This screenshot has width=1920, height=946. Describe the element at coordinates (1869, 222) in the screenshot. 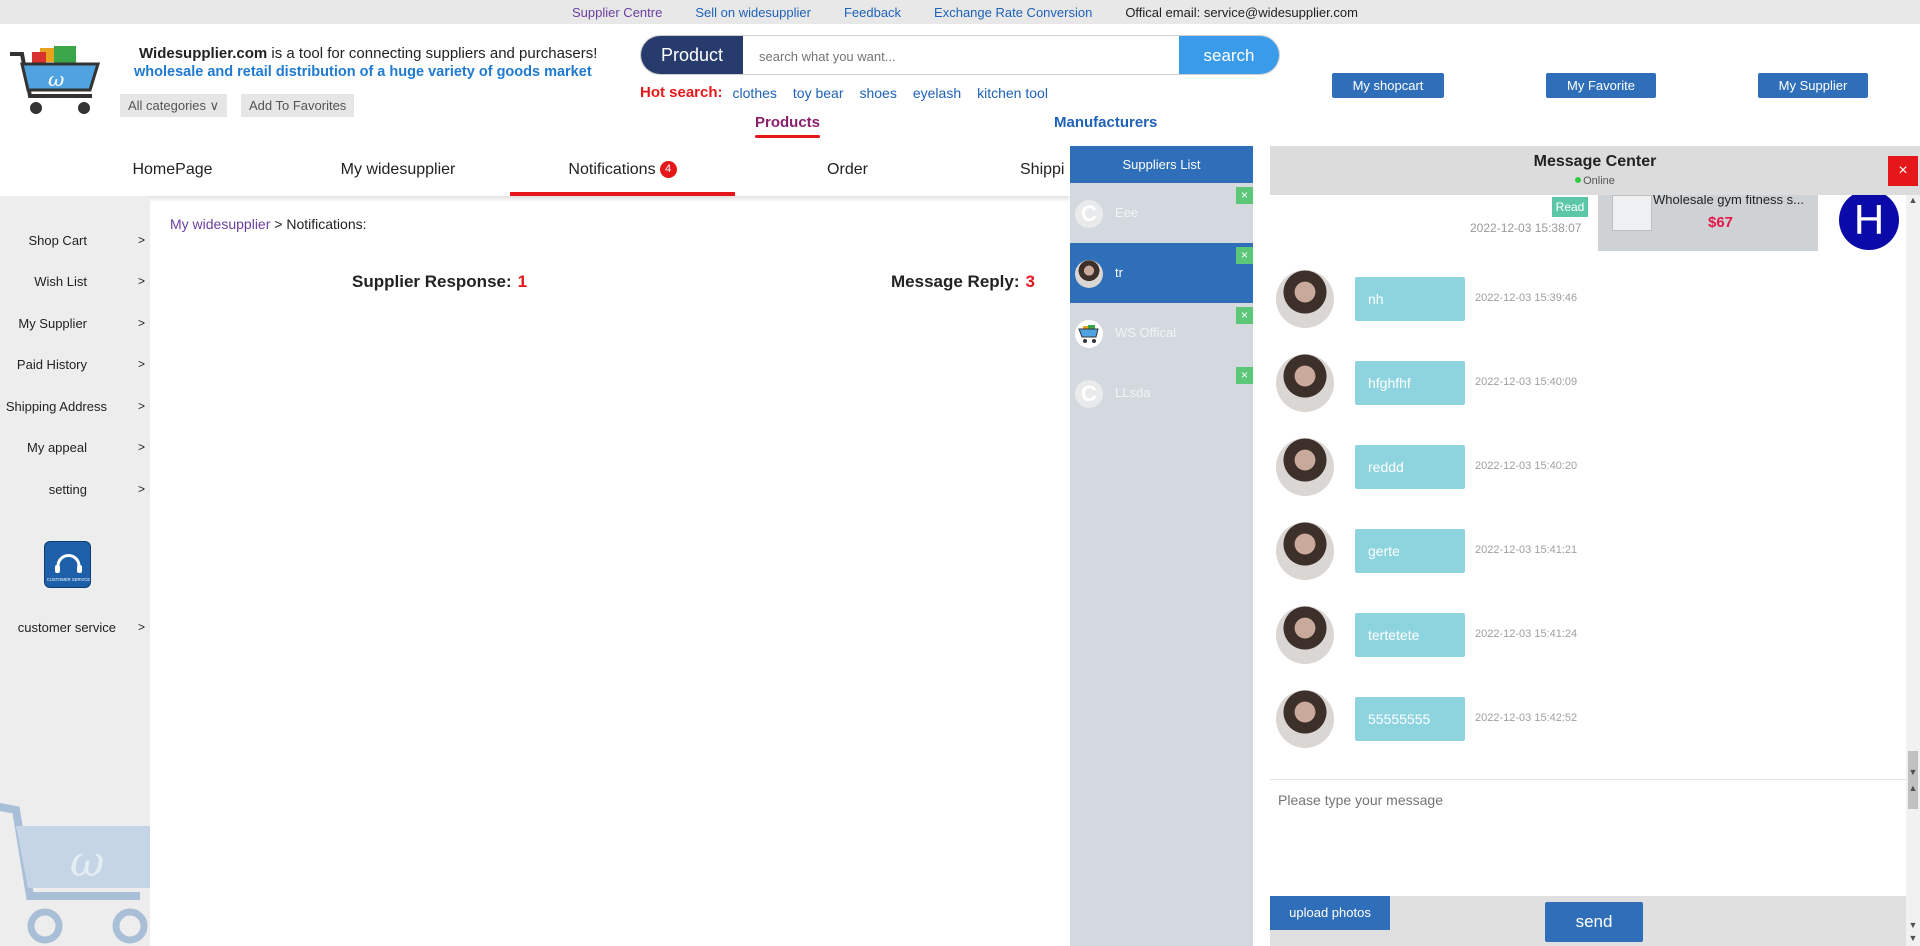

I see `self-avatar: H` at that location.